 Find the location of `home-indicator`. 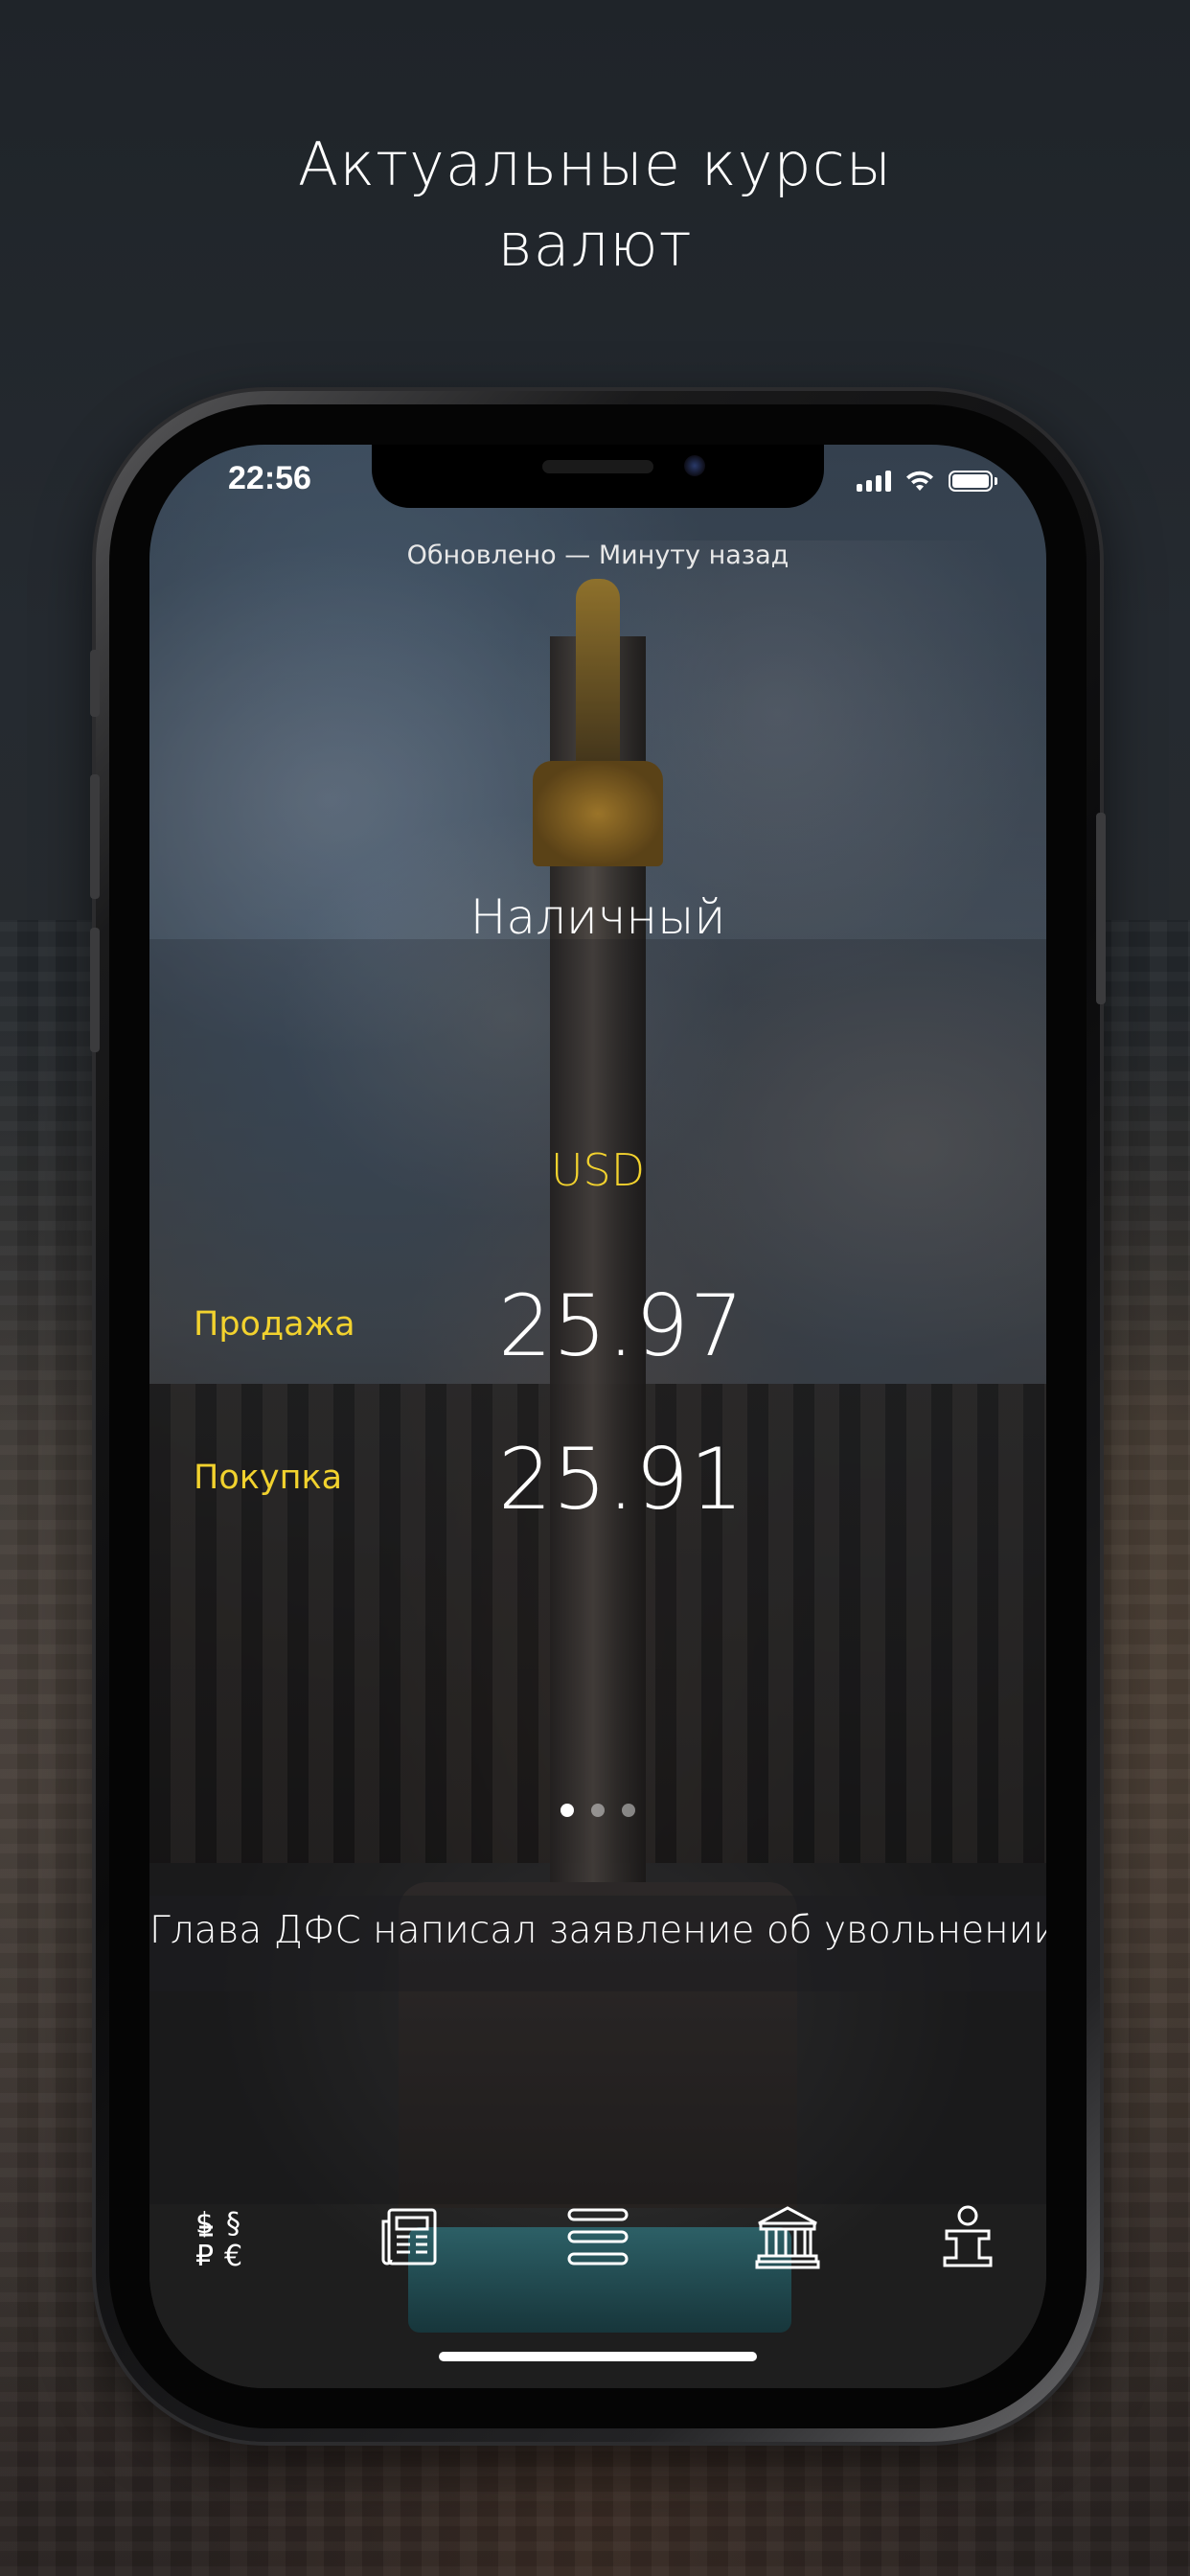

home-indicator is located at coordinates (598, 2356).